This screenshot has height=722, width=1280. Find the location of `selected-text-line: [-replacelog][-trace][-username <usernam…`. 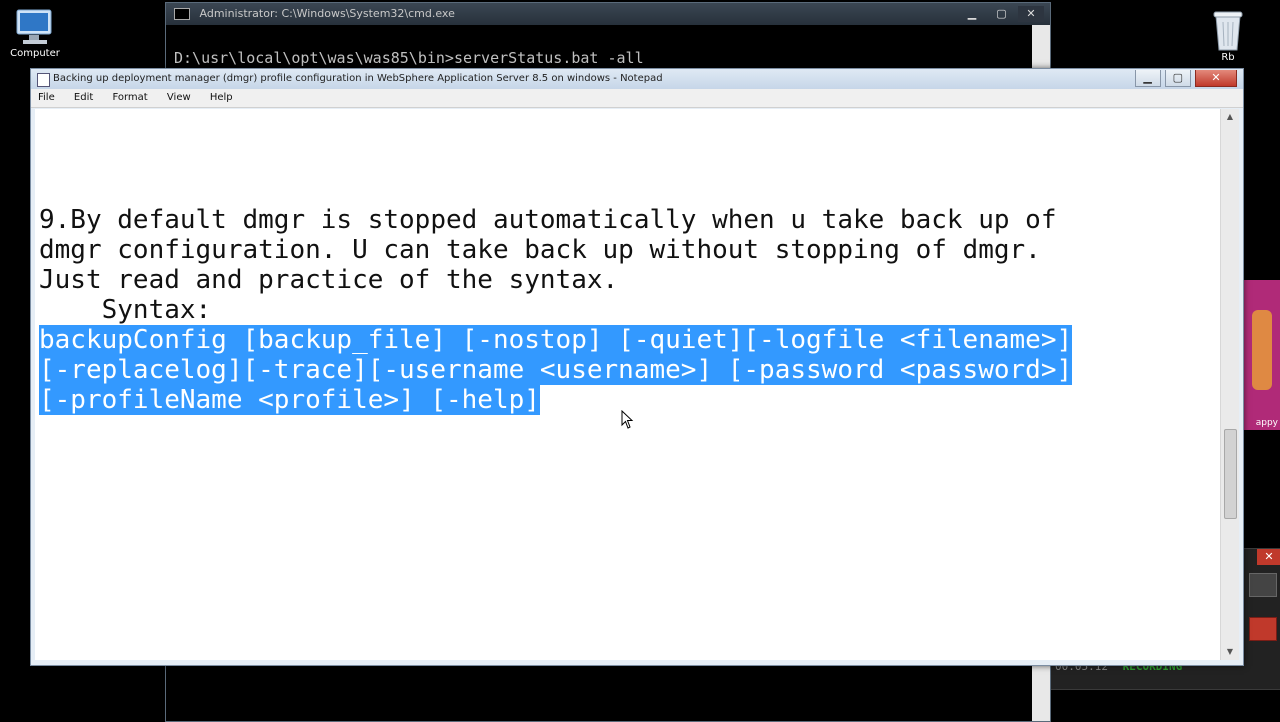

selected-text-line: [-replacelog][-trace][-username <usernam… is located at coordinates (556, 370).